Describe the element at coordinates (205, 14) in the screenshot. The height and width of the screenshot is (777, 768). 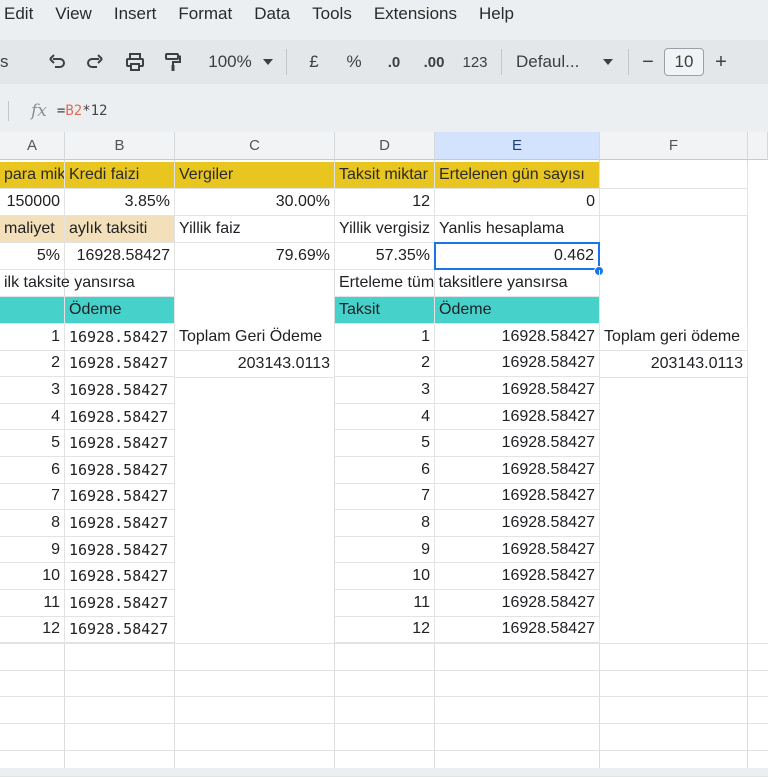
I see `menu-format: Format` at that location.